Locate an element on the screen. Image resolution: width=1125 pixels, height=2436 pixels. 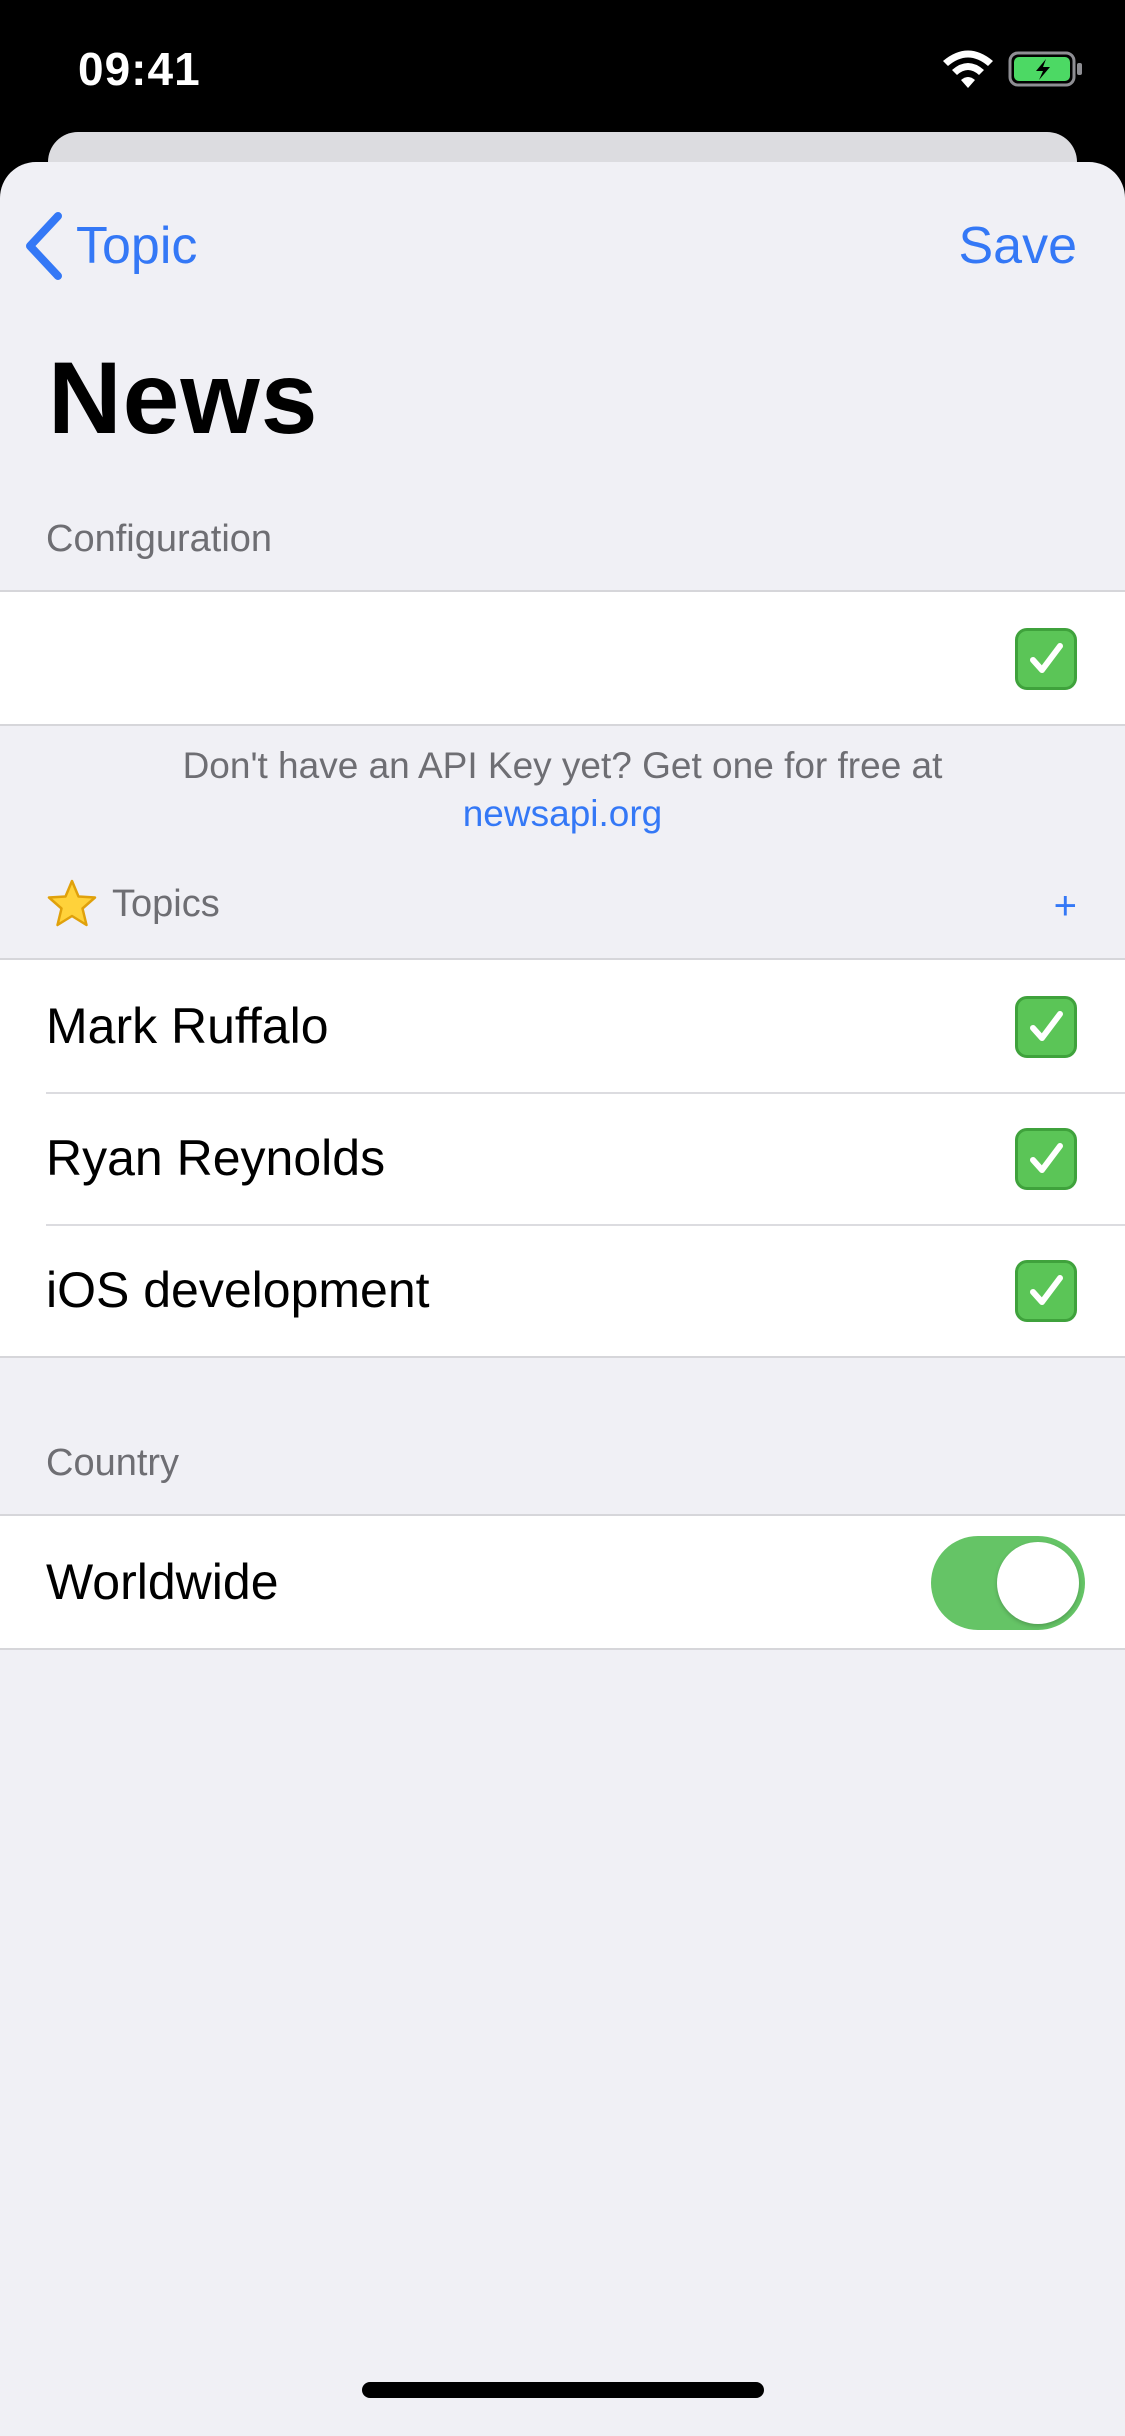
page-title: News is located at coordinates (183, 398).